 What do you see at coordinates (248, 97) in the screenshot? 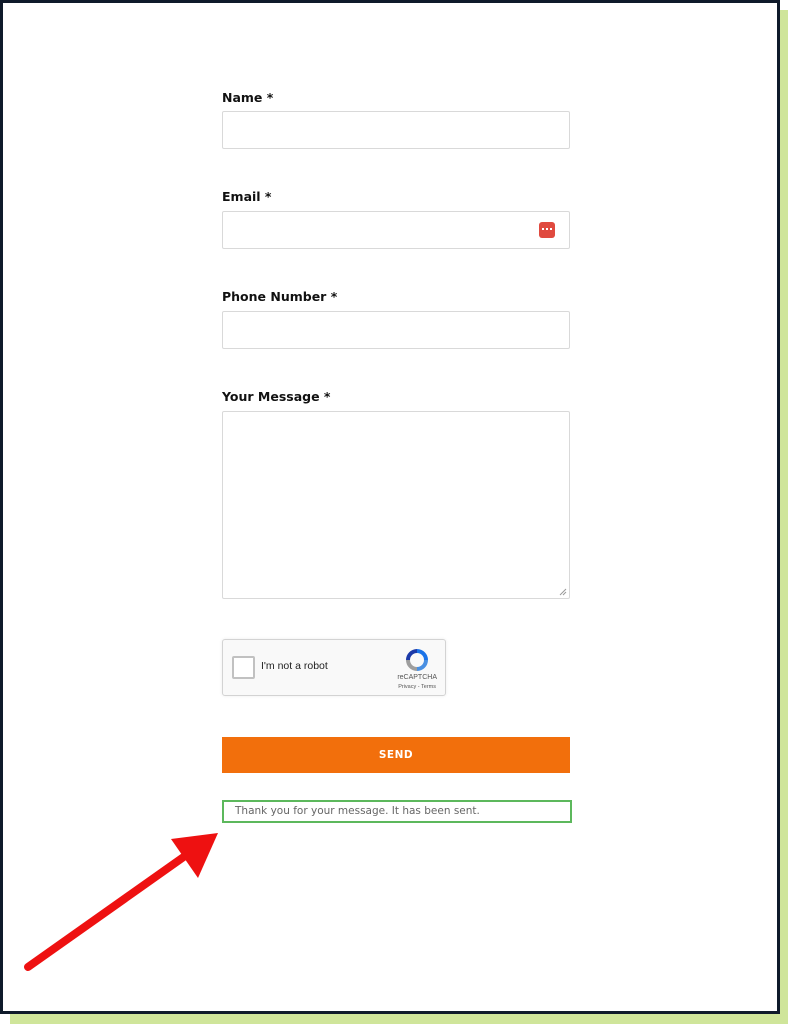
I see `name-label: Name *` at bounding box center [248, 97].